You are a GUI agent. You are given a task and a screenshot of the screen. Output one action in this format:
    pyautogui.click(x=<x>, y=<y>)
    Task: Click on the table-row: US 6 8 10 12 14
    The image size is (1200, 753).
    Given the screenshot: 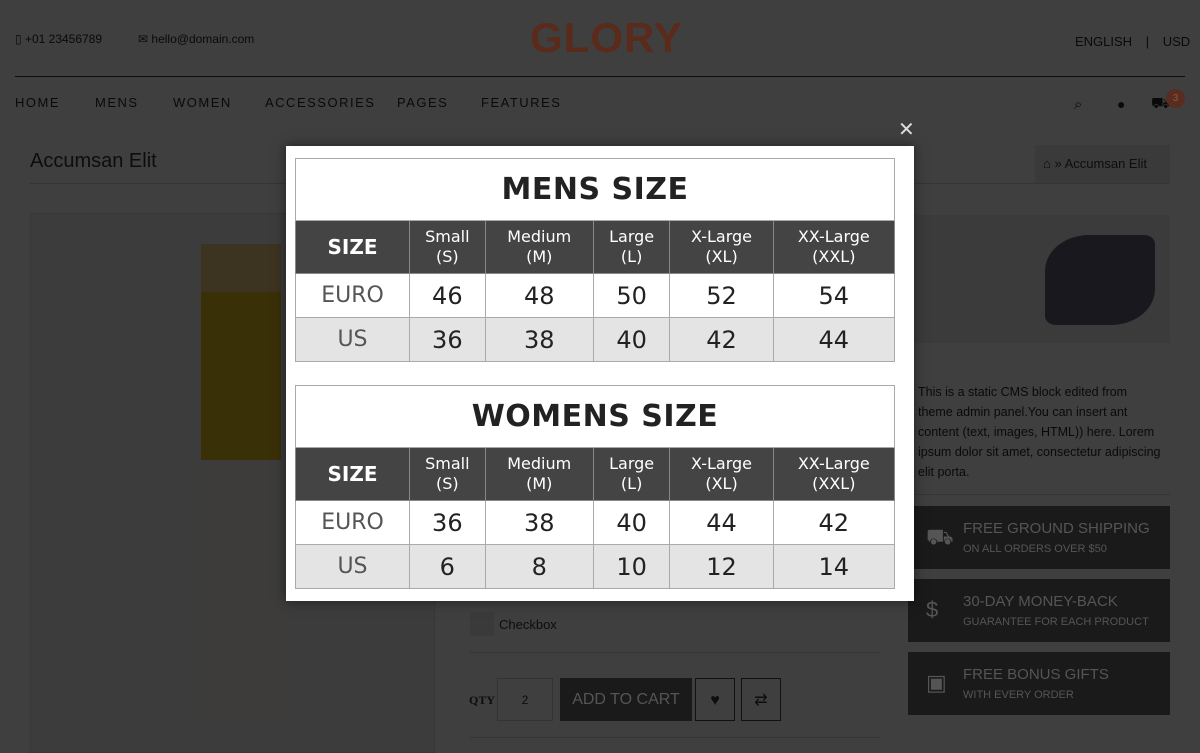 What is the action you would take?
    pyautogui.click(x=595, y=566)
    